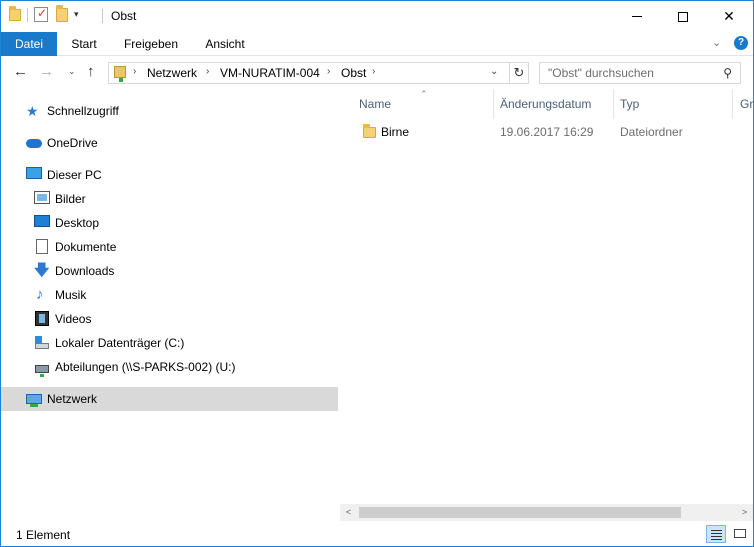  What do you see at coordinates (42, 247) in the screenshot?
I see `documents-icon` at bounding box center [42, 247].